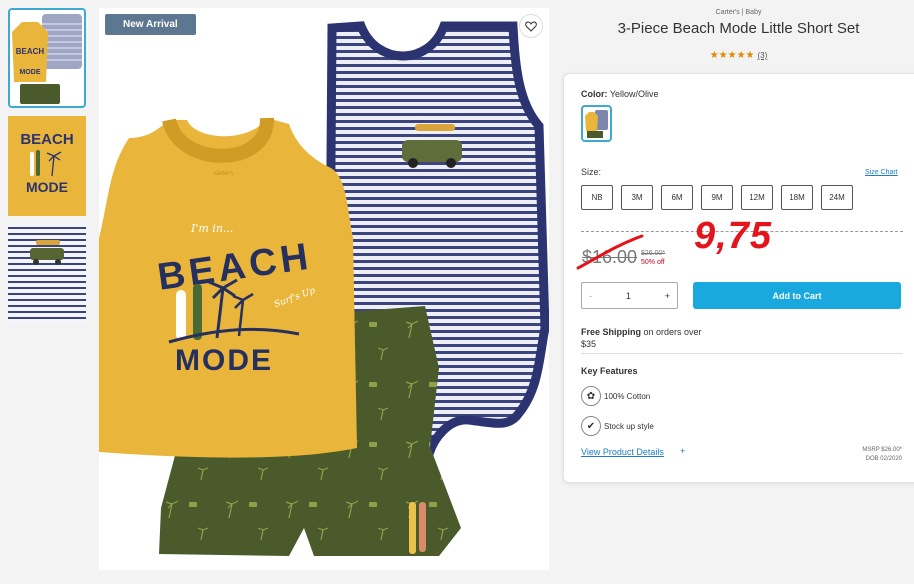 This screenshot has width=914, height=584. I want to click on color-swatch-yellow-olive, so click(596, 123).